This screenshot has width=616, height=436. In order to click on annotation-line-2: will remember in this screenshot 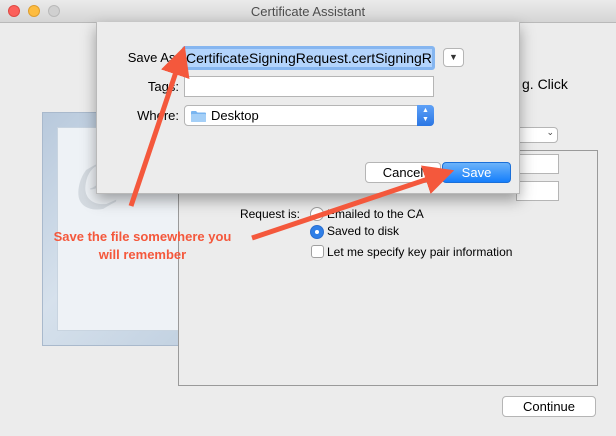, I will do `click(142, 254)`.